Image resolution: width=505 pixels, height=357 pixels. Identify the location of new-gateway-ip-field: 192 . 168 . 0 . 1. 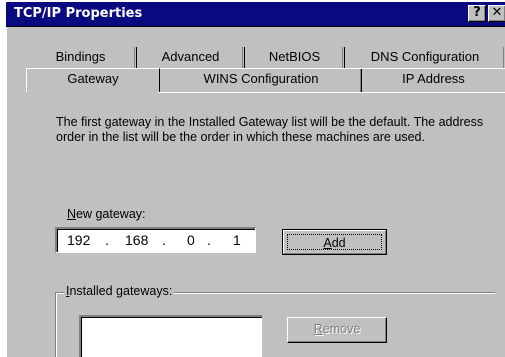
(155, 240).